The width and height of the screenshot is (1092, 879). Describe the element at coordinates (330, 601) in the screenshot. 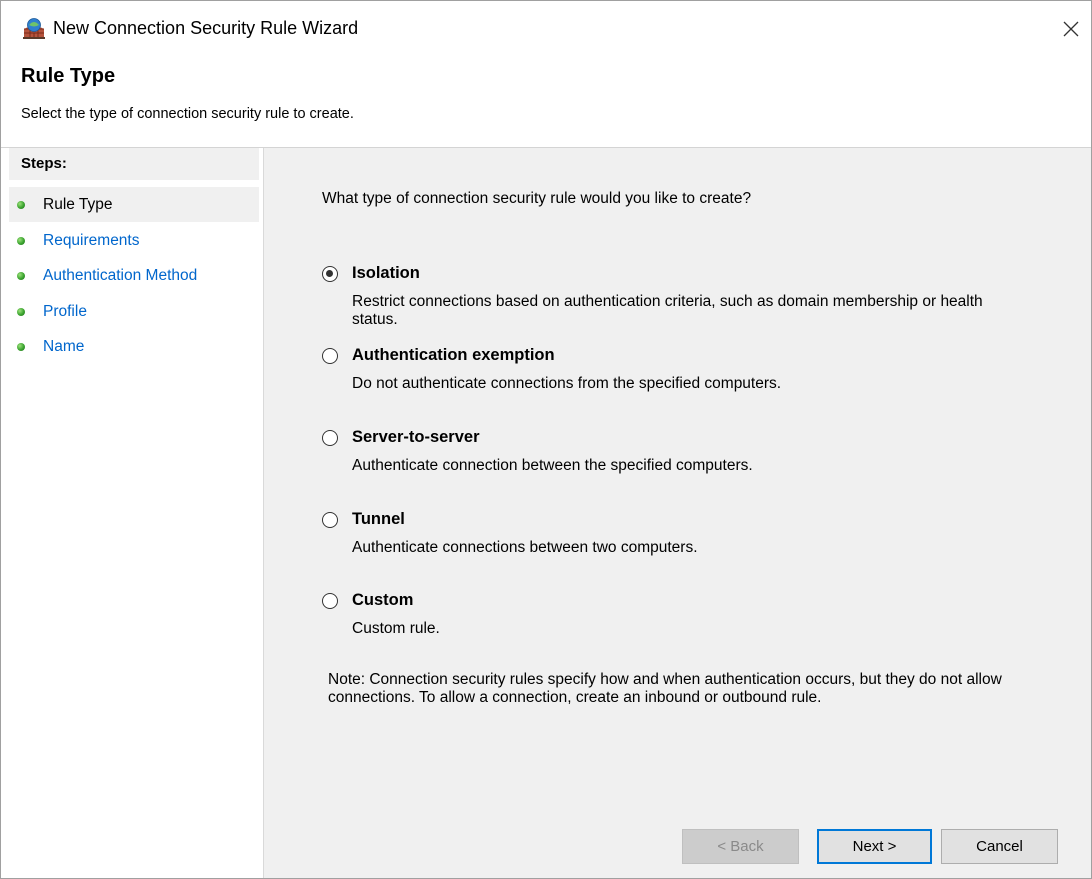

I see `radio-custom` at that location.